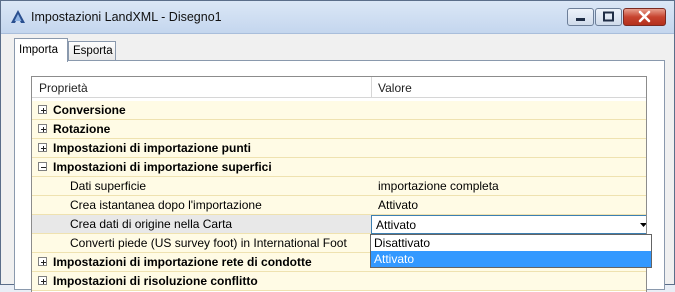 Image resolution: width=675 pixels, height=292 pixels. I want to click on category-label: Impostazioni di risoluzione conflitto, so click(155, 281).